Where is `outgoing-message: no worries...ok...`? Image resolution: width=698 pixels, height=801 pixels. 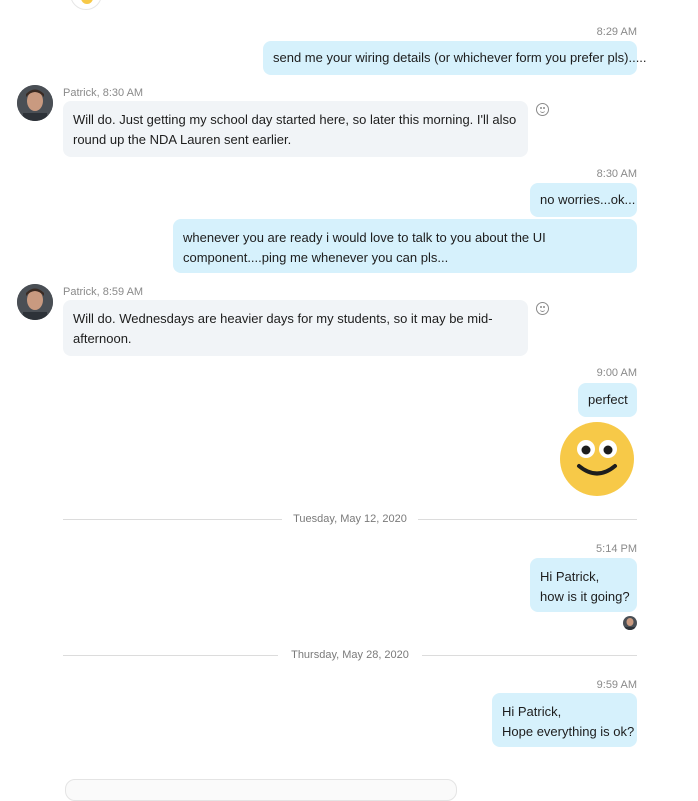 outgoing-message: no worries...ok... is located at coordinates (583, 200).